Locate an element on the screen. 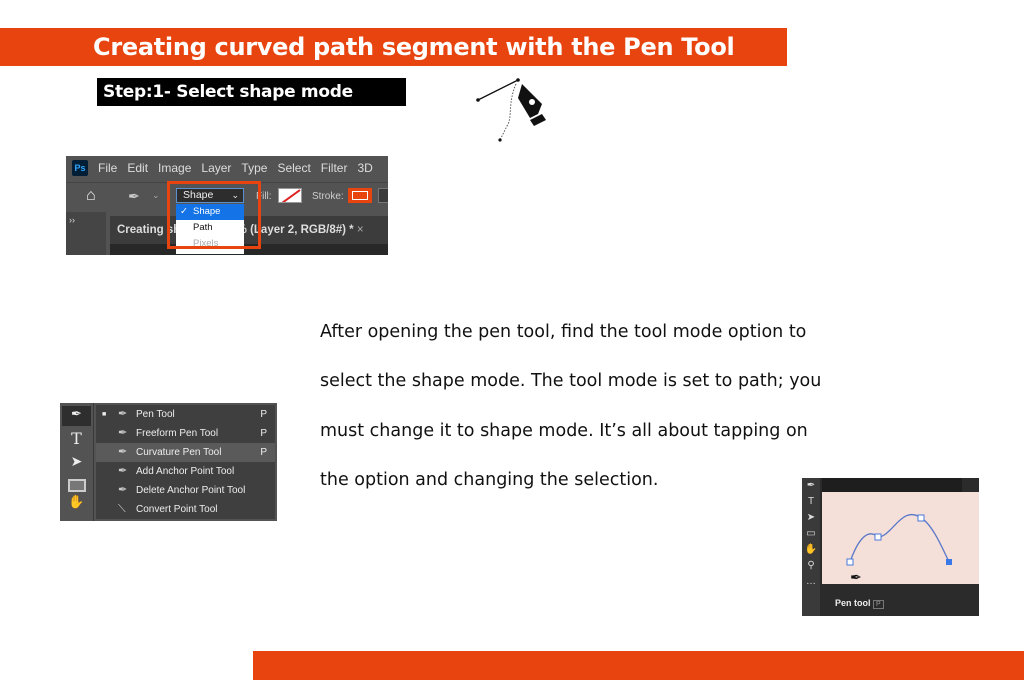 The image size is (1024, 680). flyout-item-freeform-pen: ✒ Freeform Pen Tool P is located at coordinates (185, 433).